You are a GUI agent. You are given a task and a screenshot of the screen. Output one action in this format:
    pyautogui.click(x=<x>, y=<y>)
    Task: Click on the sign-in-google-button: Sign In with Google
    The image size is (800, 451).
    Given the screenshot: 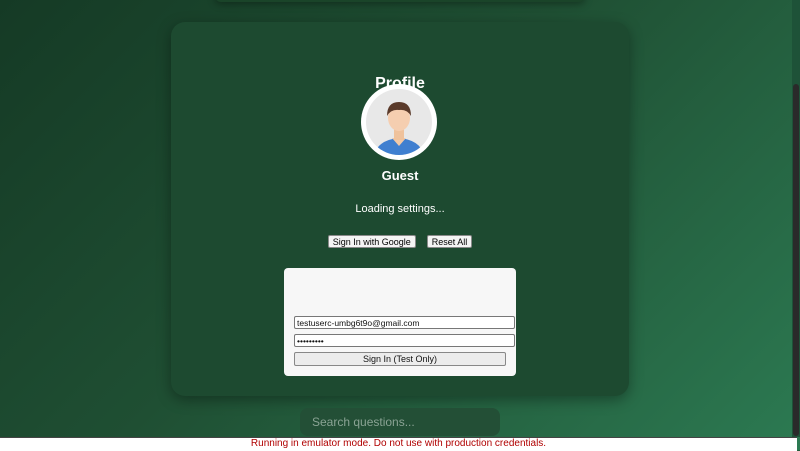 What is the action you would take?
    pyautogui.click(x=371, y=241)
    